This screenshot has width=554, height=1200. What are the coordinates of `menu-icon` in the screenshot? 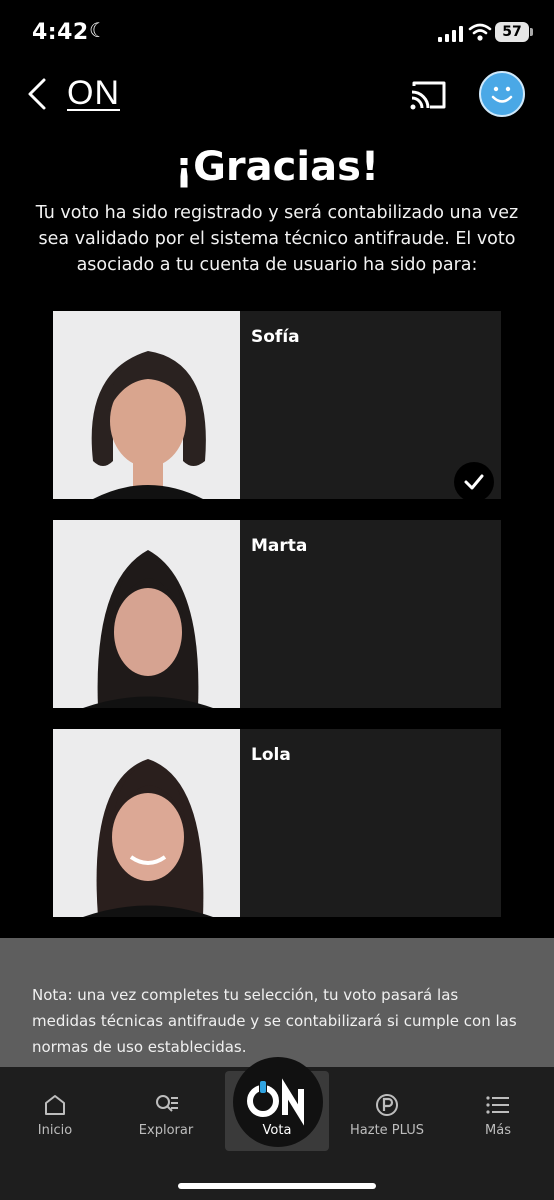 It's located at (497, 1105).